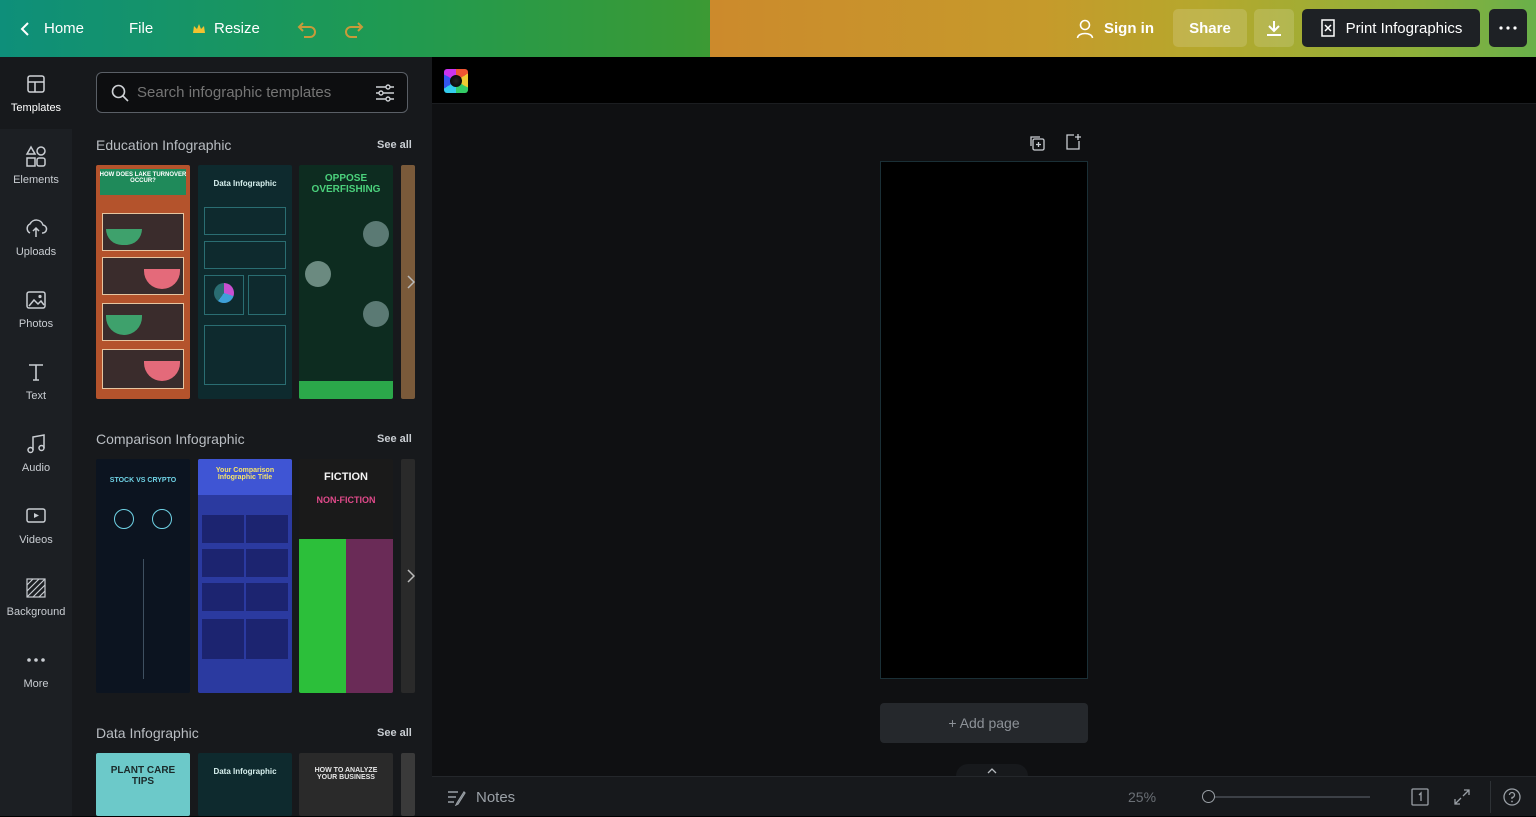 Image resolution: width=1536 pixels, height=817 pixels. Describe the element at coordinates (36, 165) in the screenshot. I see `rail-item-elements: Elements` at that location.